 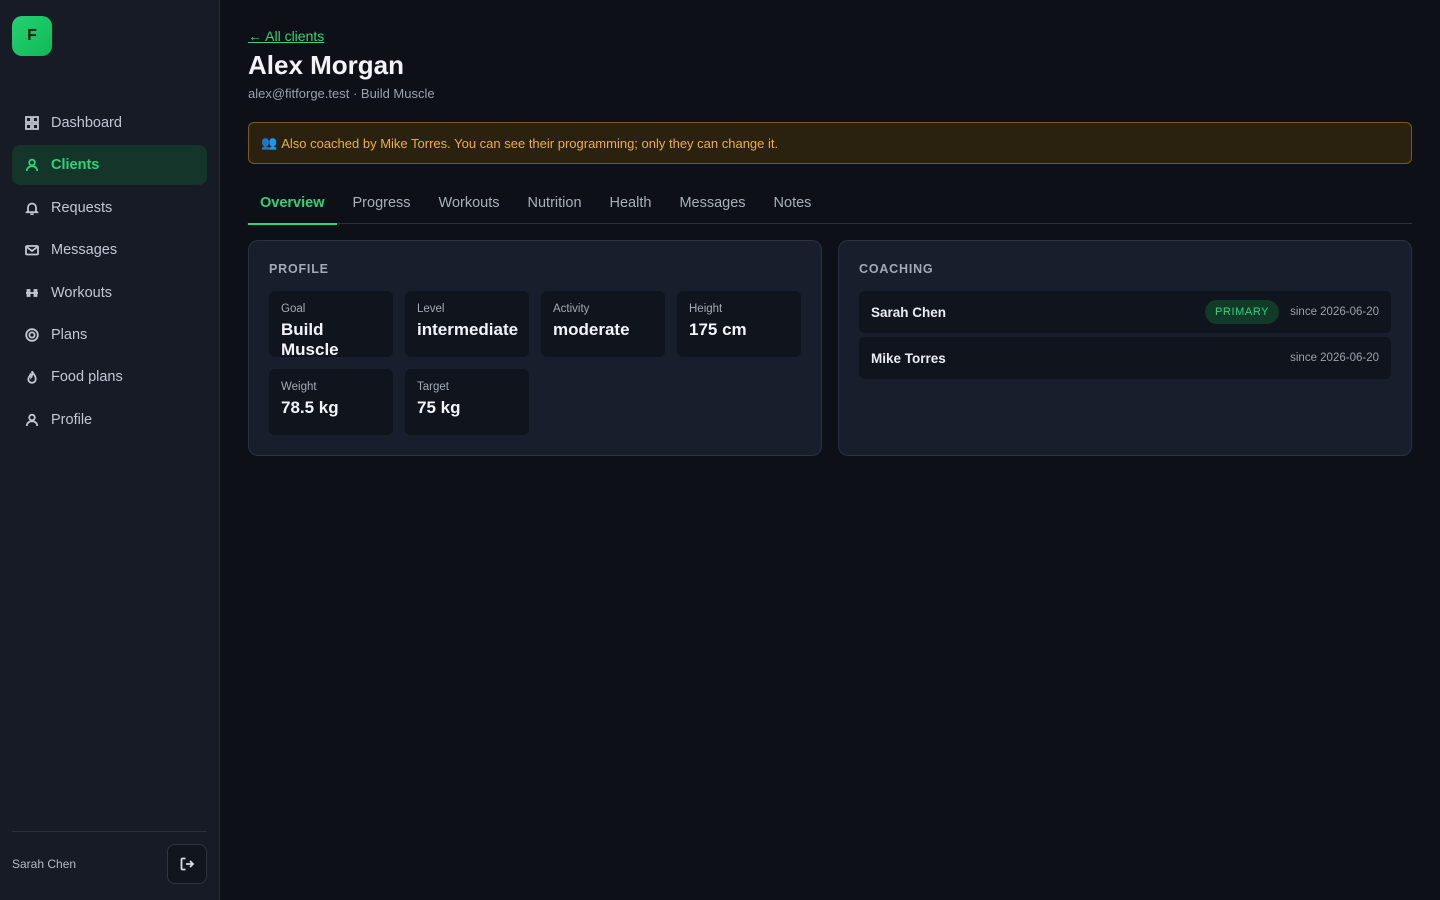 I want to click on sidebar-item-food-plans: Food plans, so click(x=109, y=377).